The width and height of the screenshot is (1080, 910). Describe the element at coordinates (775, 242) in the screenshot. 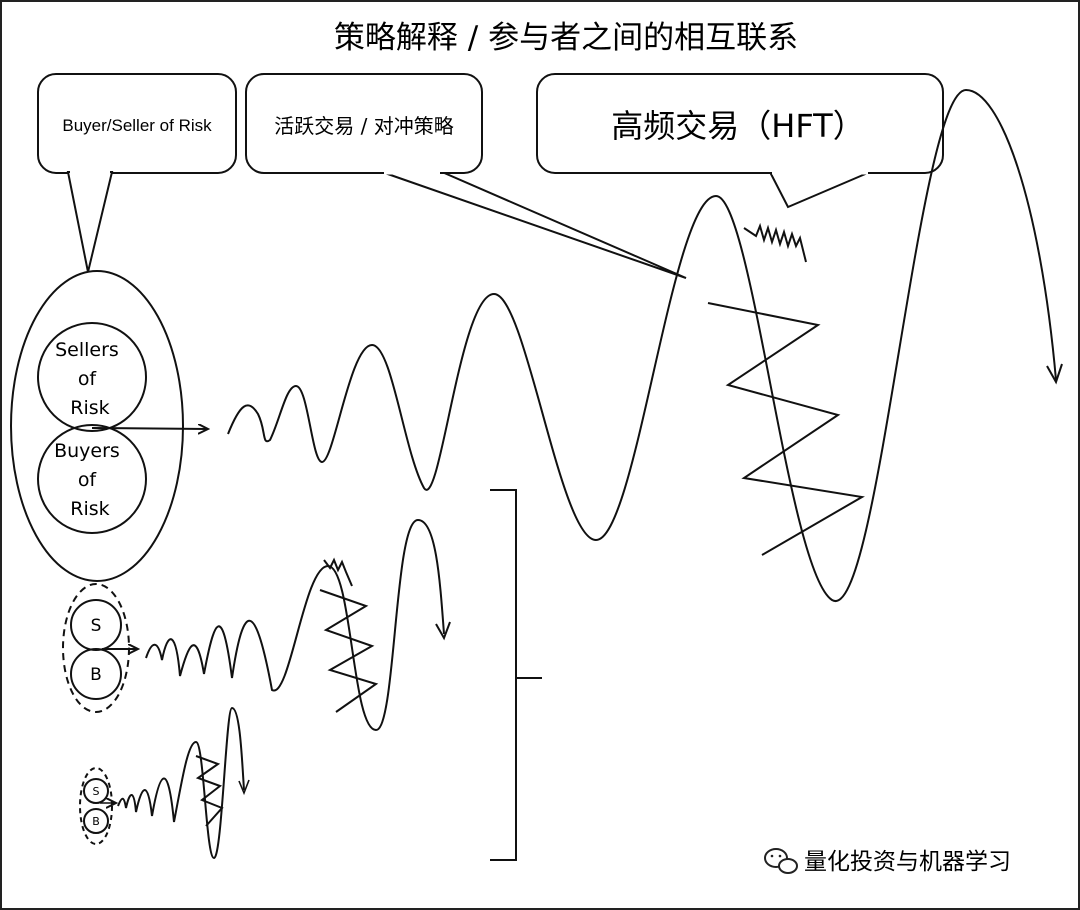

I see `large-hft-micro-zigzag` at that location.